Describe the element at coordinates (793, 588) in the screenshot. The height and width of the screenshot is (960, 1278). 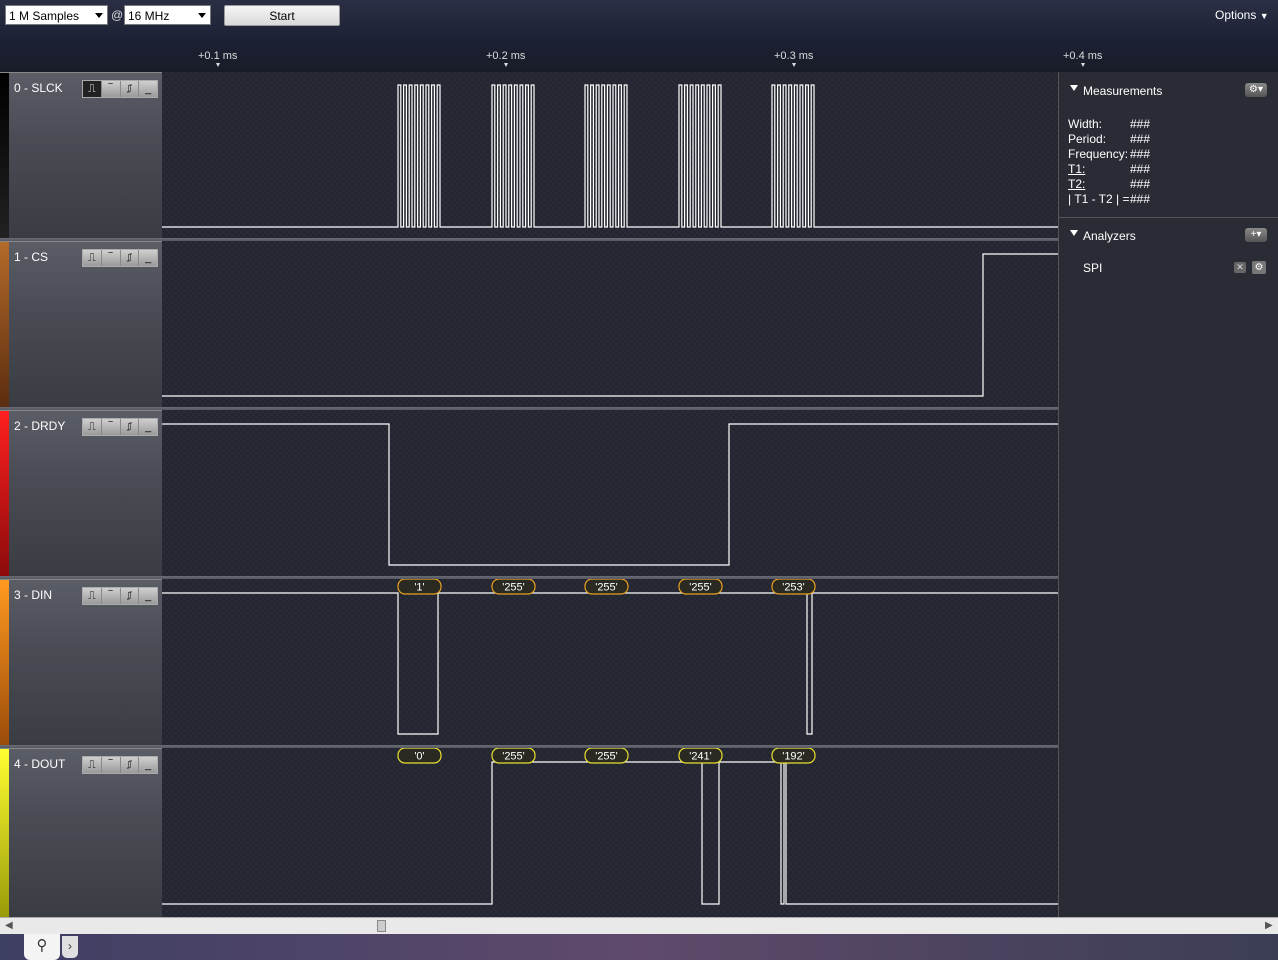
I see `decoded-value-text: '253'` at that location.